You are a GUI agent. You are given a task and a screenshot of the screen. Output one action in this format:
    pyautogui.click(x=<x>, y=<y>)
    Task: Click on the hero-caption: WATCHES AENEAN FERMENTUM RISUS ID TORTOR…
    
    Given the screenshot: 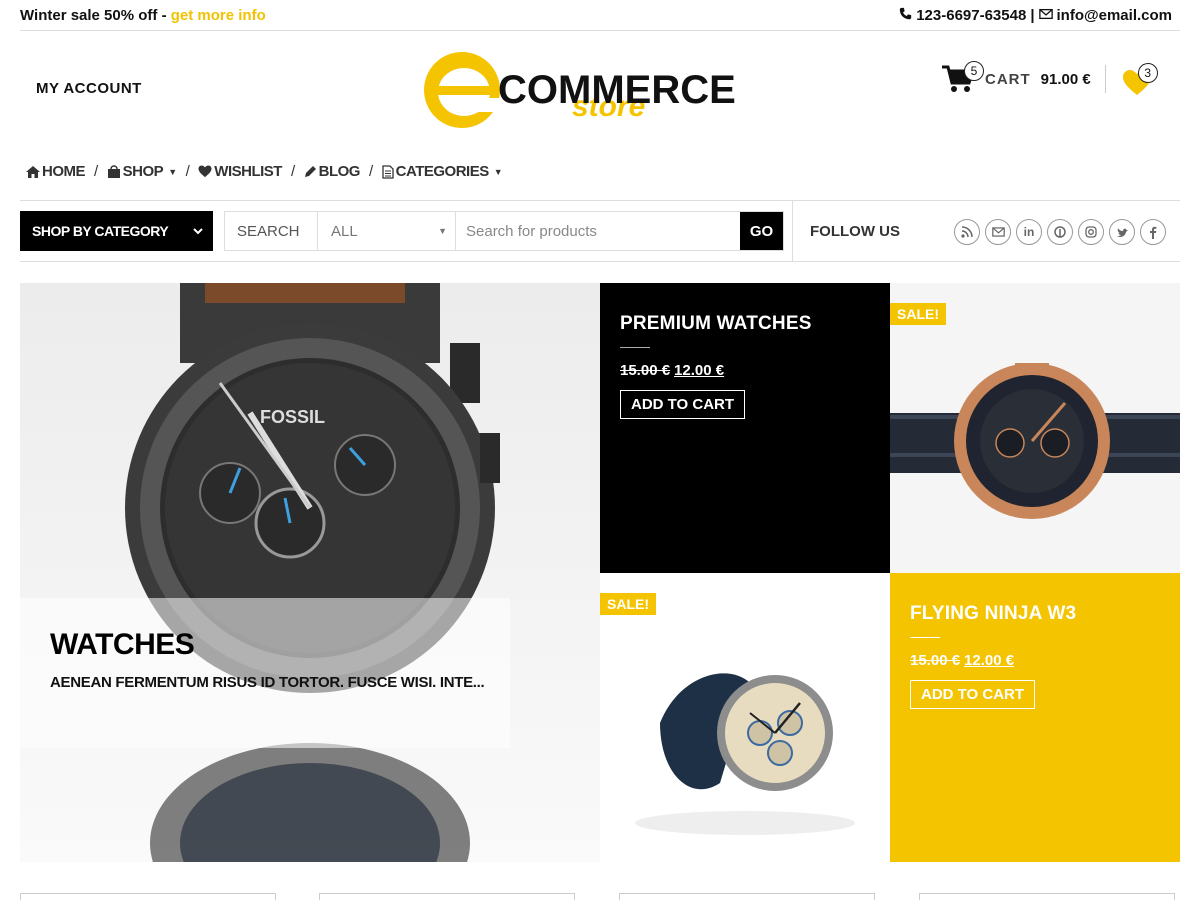 What is the action you would take?
    pyautogui.click(x=265, y=673)
    